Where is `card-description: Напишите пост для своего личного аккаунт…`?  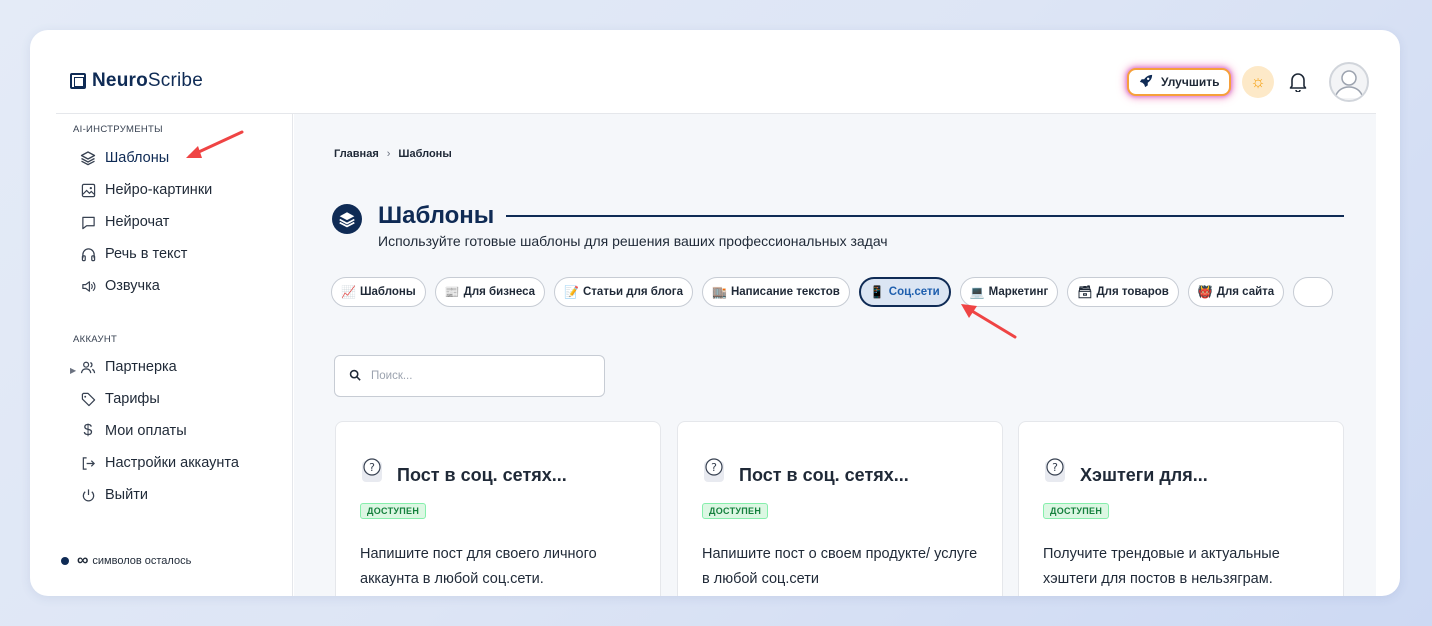
card-description: Напишите пост для своего личного аккаунт… is located at coordinates (478, 566).